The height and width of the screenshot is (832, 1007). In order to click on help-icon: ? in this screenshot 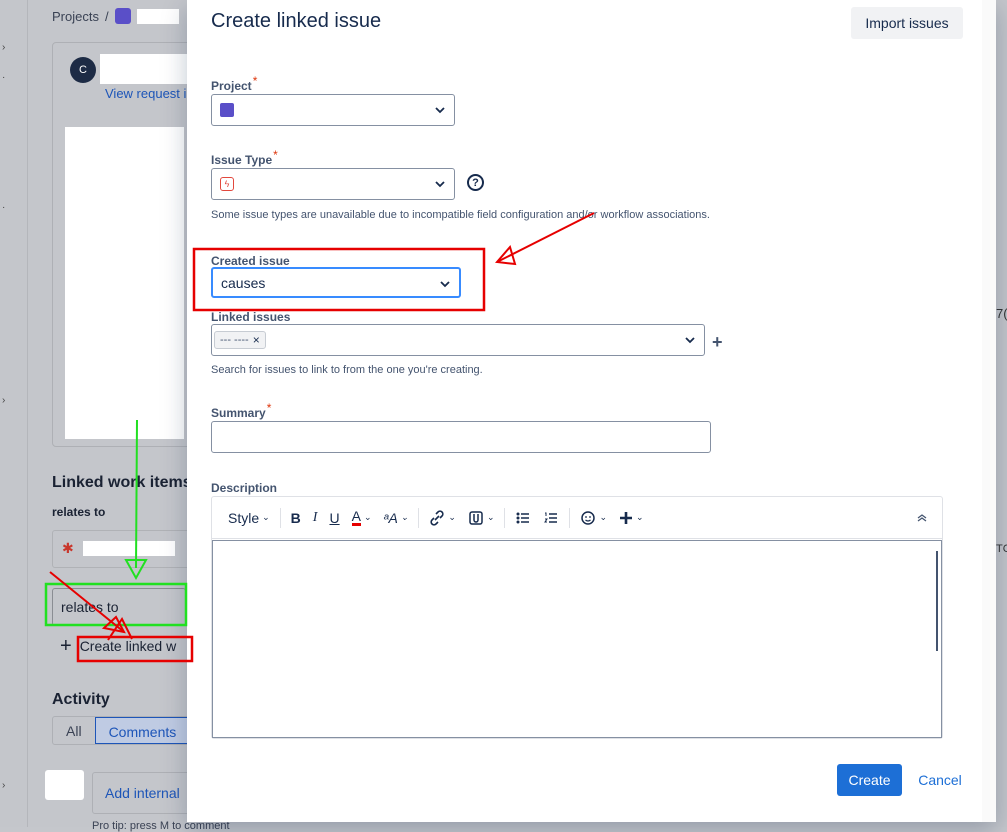, I will do `click(475, 182)`.